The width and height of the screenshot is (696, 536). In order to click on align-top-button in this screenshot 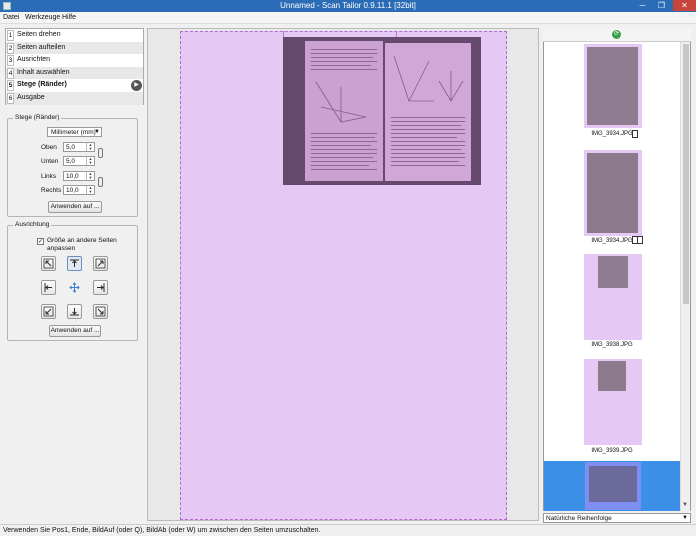, I will do `click(74, 263)`.